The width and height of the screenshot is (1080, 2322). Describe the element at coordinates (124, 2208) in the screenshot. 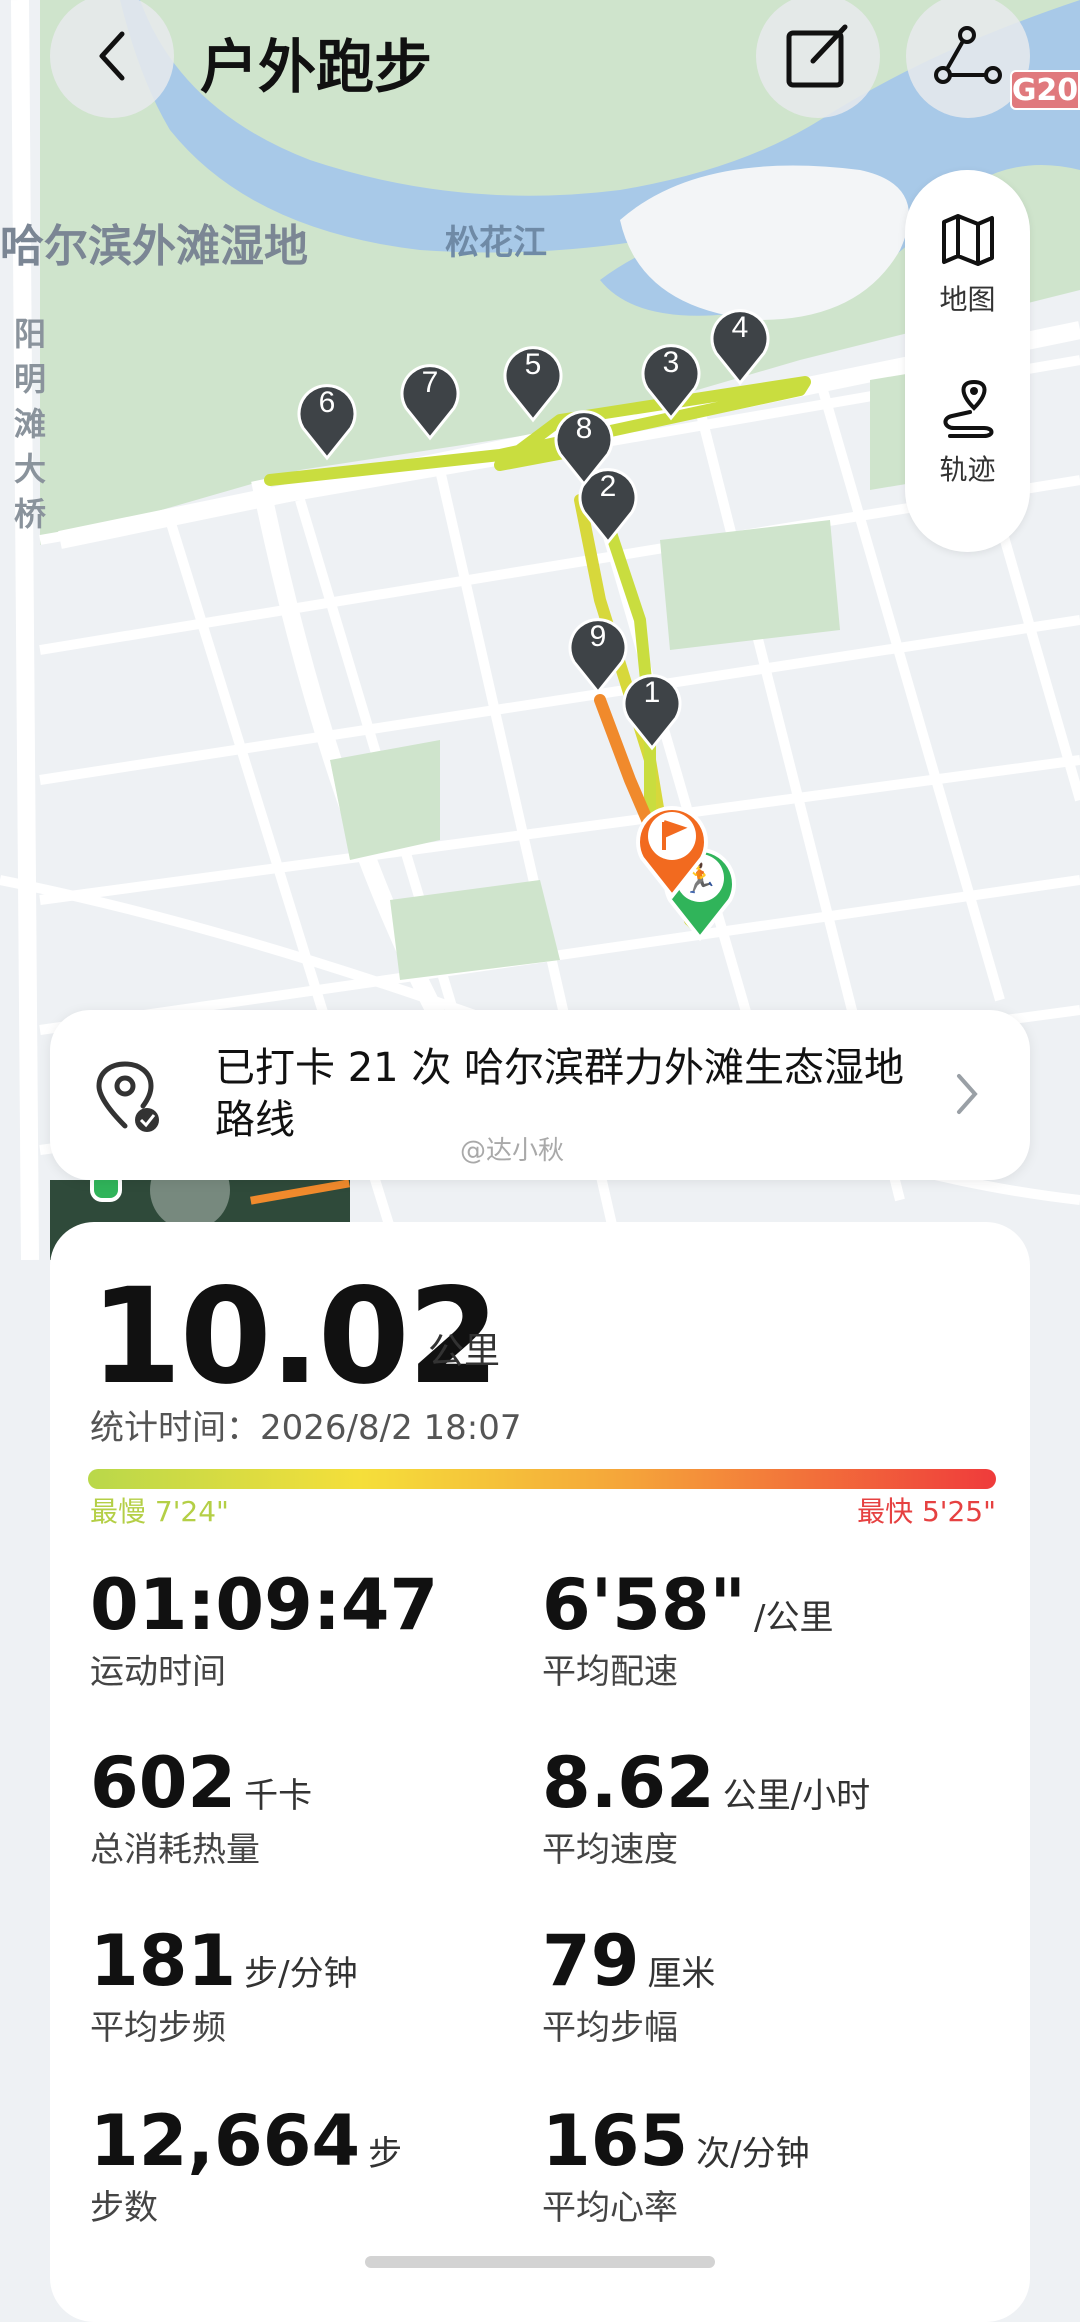

I see `metric-label: 步数` at that location.